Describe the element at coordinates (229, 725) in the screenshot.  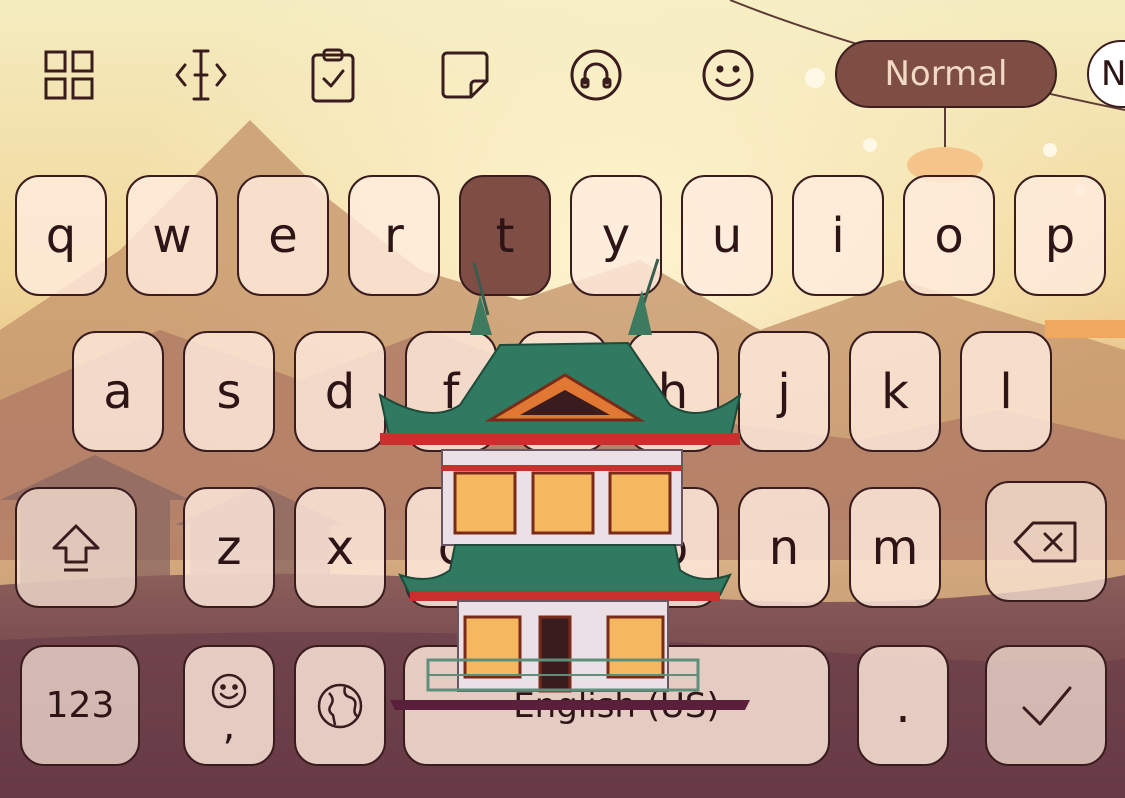
I see `comma-label: ,` at that location.